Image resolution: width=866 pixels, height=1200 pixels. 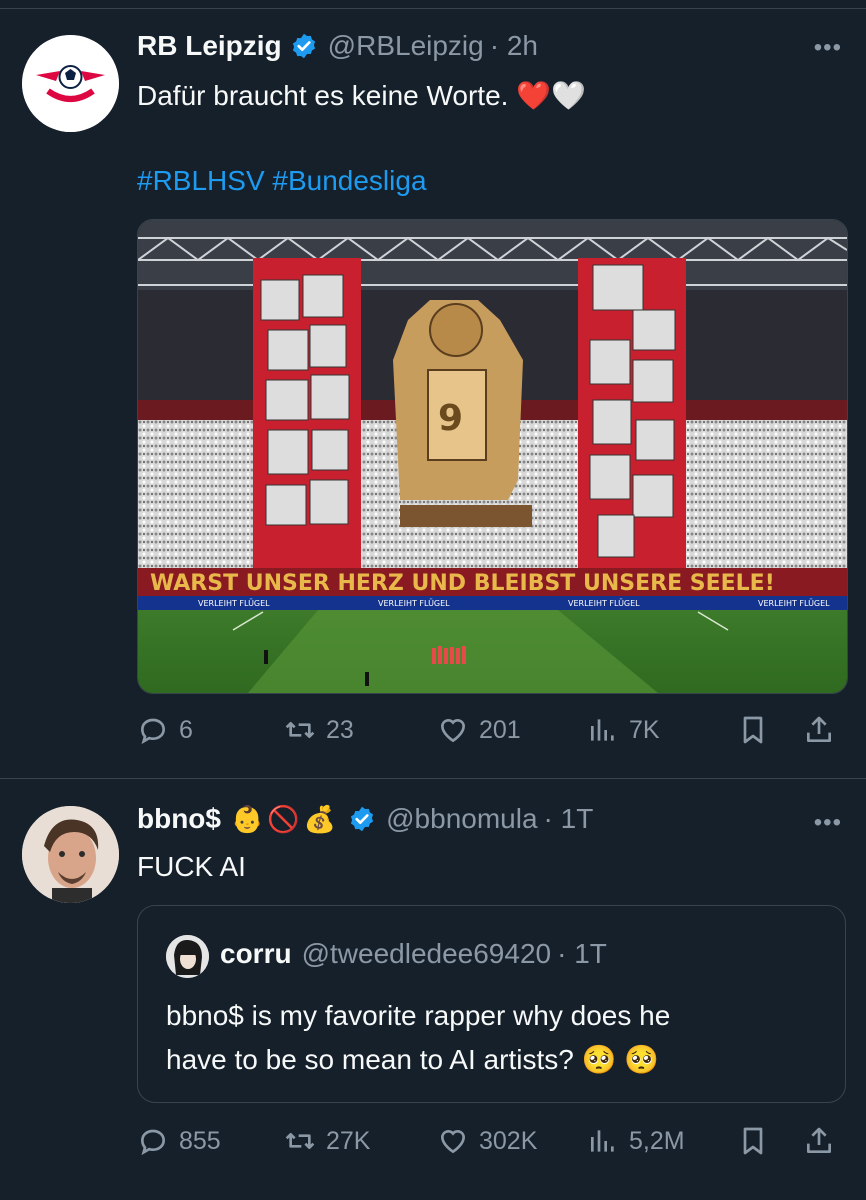 I want to click on tweet-header: bbno$ 👶🚫💰 @bbnomula · 1T, so click(x=365, y=819).